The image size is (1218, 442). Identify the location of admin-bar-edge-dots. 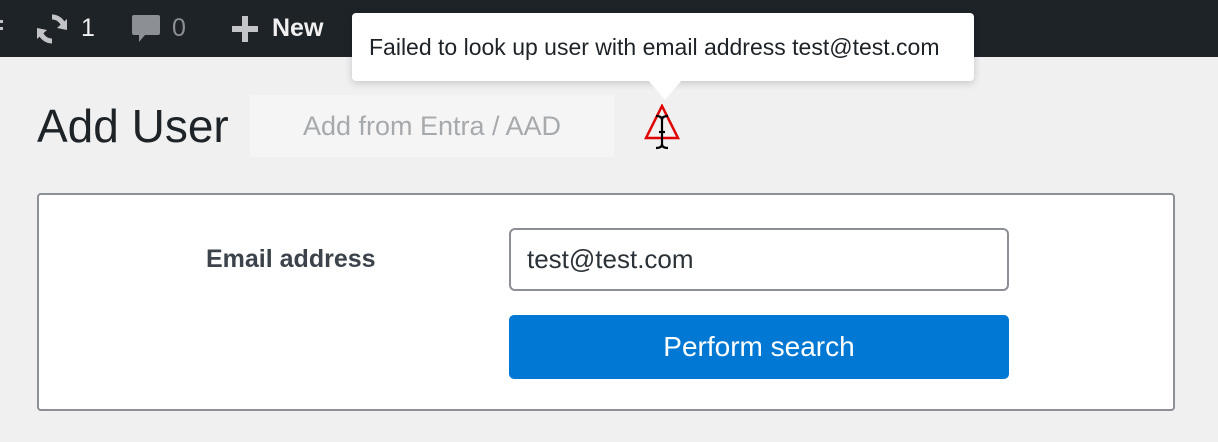
(2, 27).